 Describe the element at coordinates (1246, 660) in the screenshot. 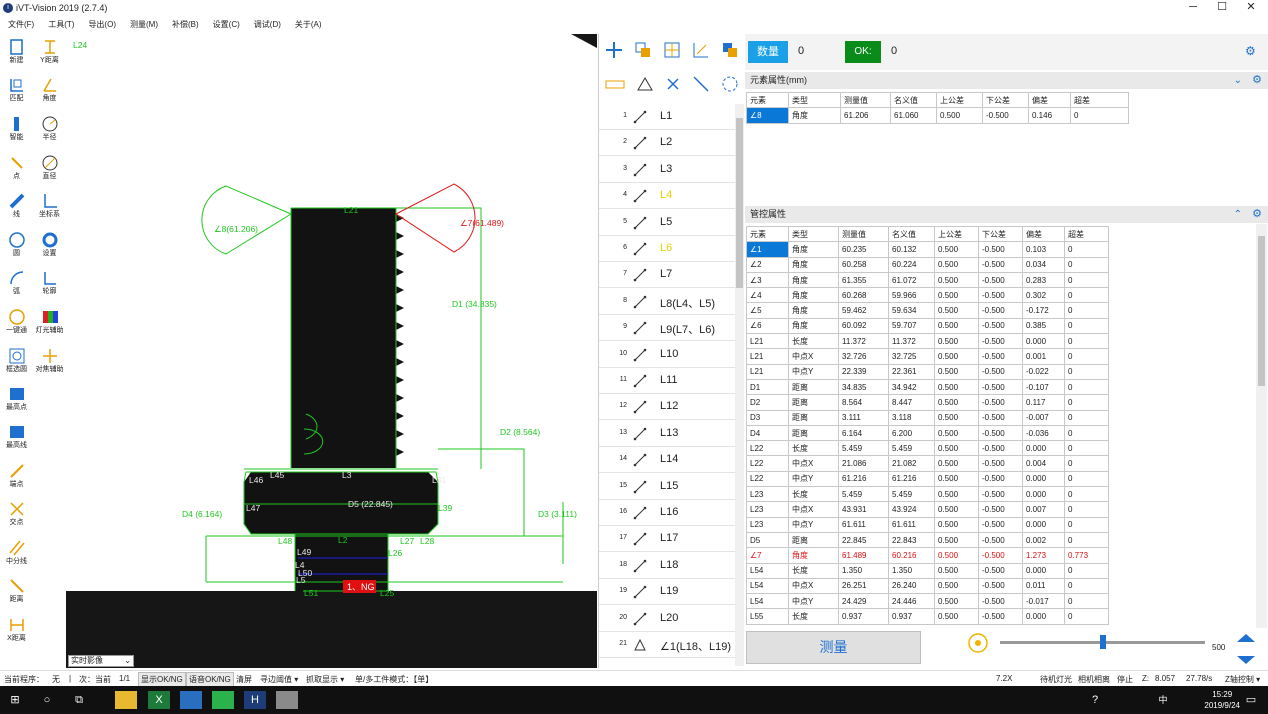

I see `arrow-down-icon` at that location.